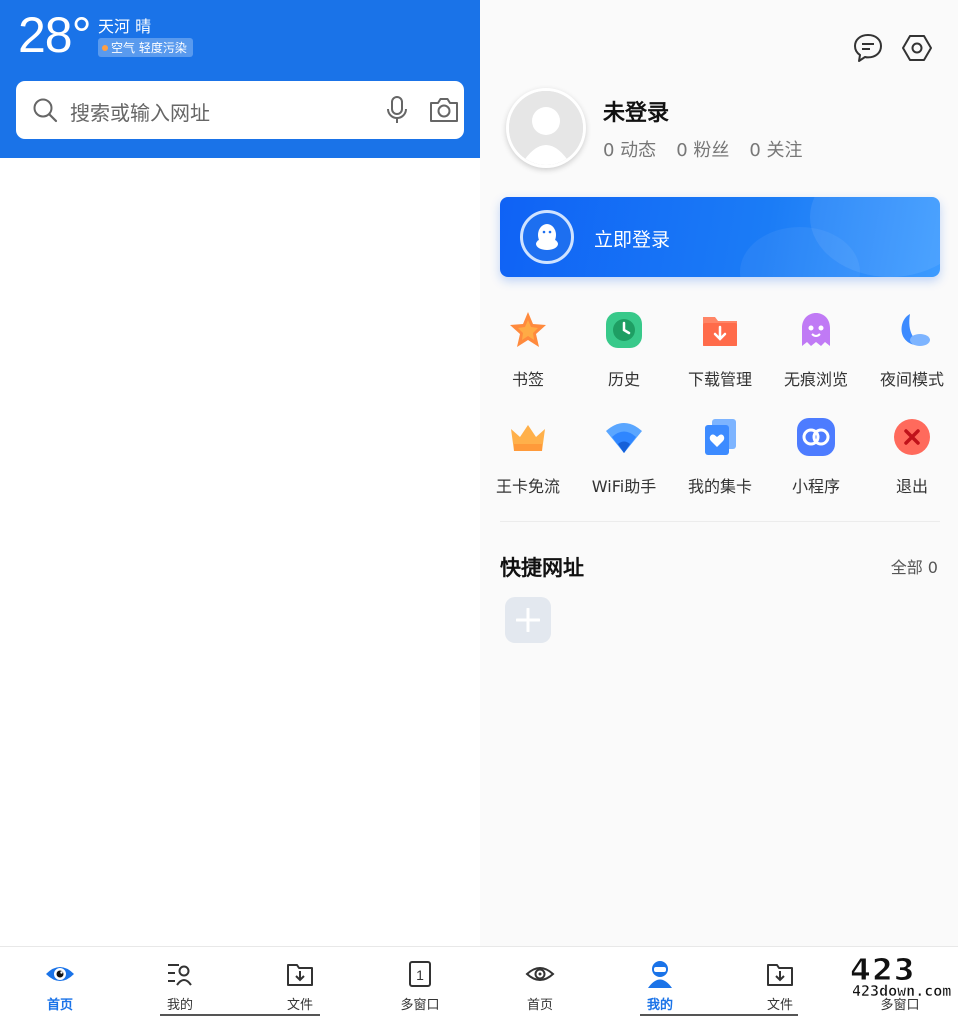 The image size is (958, 1016). I want to click on feature-mini-programs: 小程序, so click(816, 462).